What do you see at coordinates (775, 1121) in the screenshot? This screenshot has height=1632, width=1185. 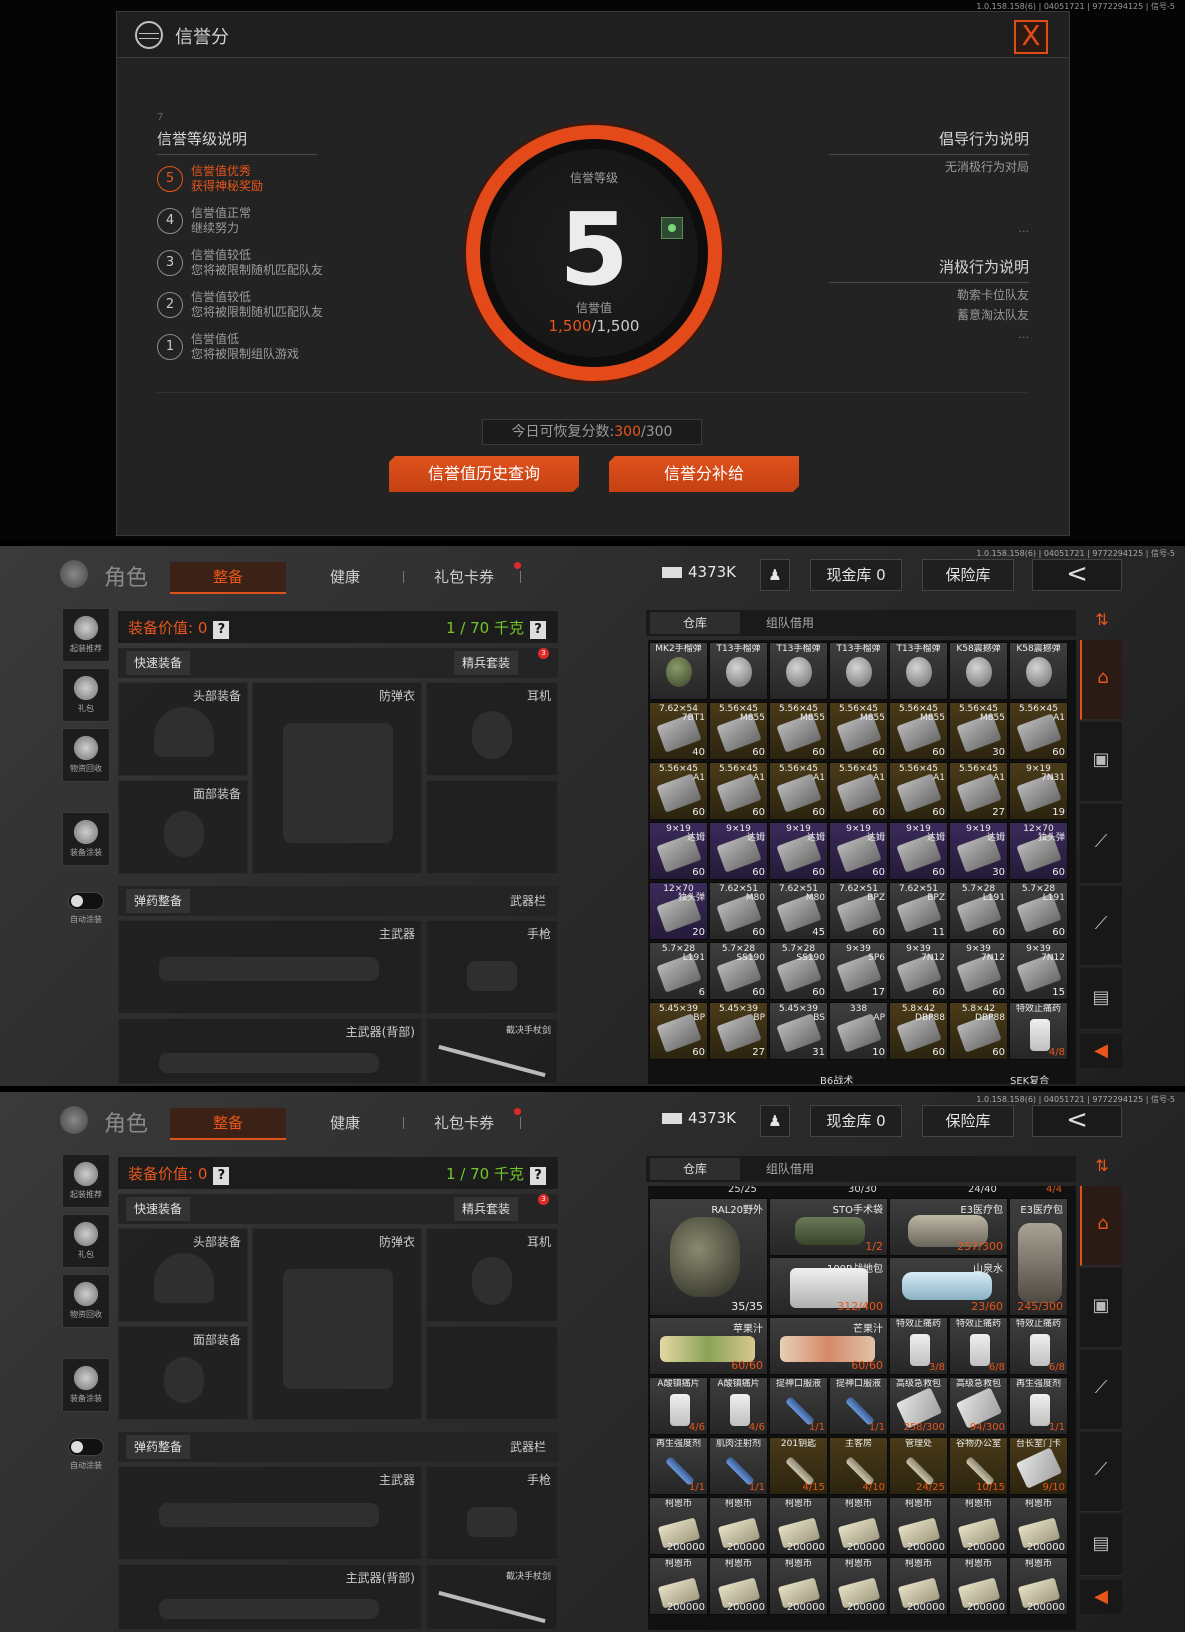 I see `profile-icon: ♟` at bounding box center [775, 1121].